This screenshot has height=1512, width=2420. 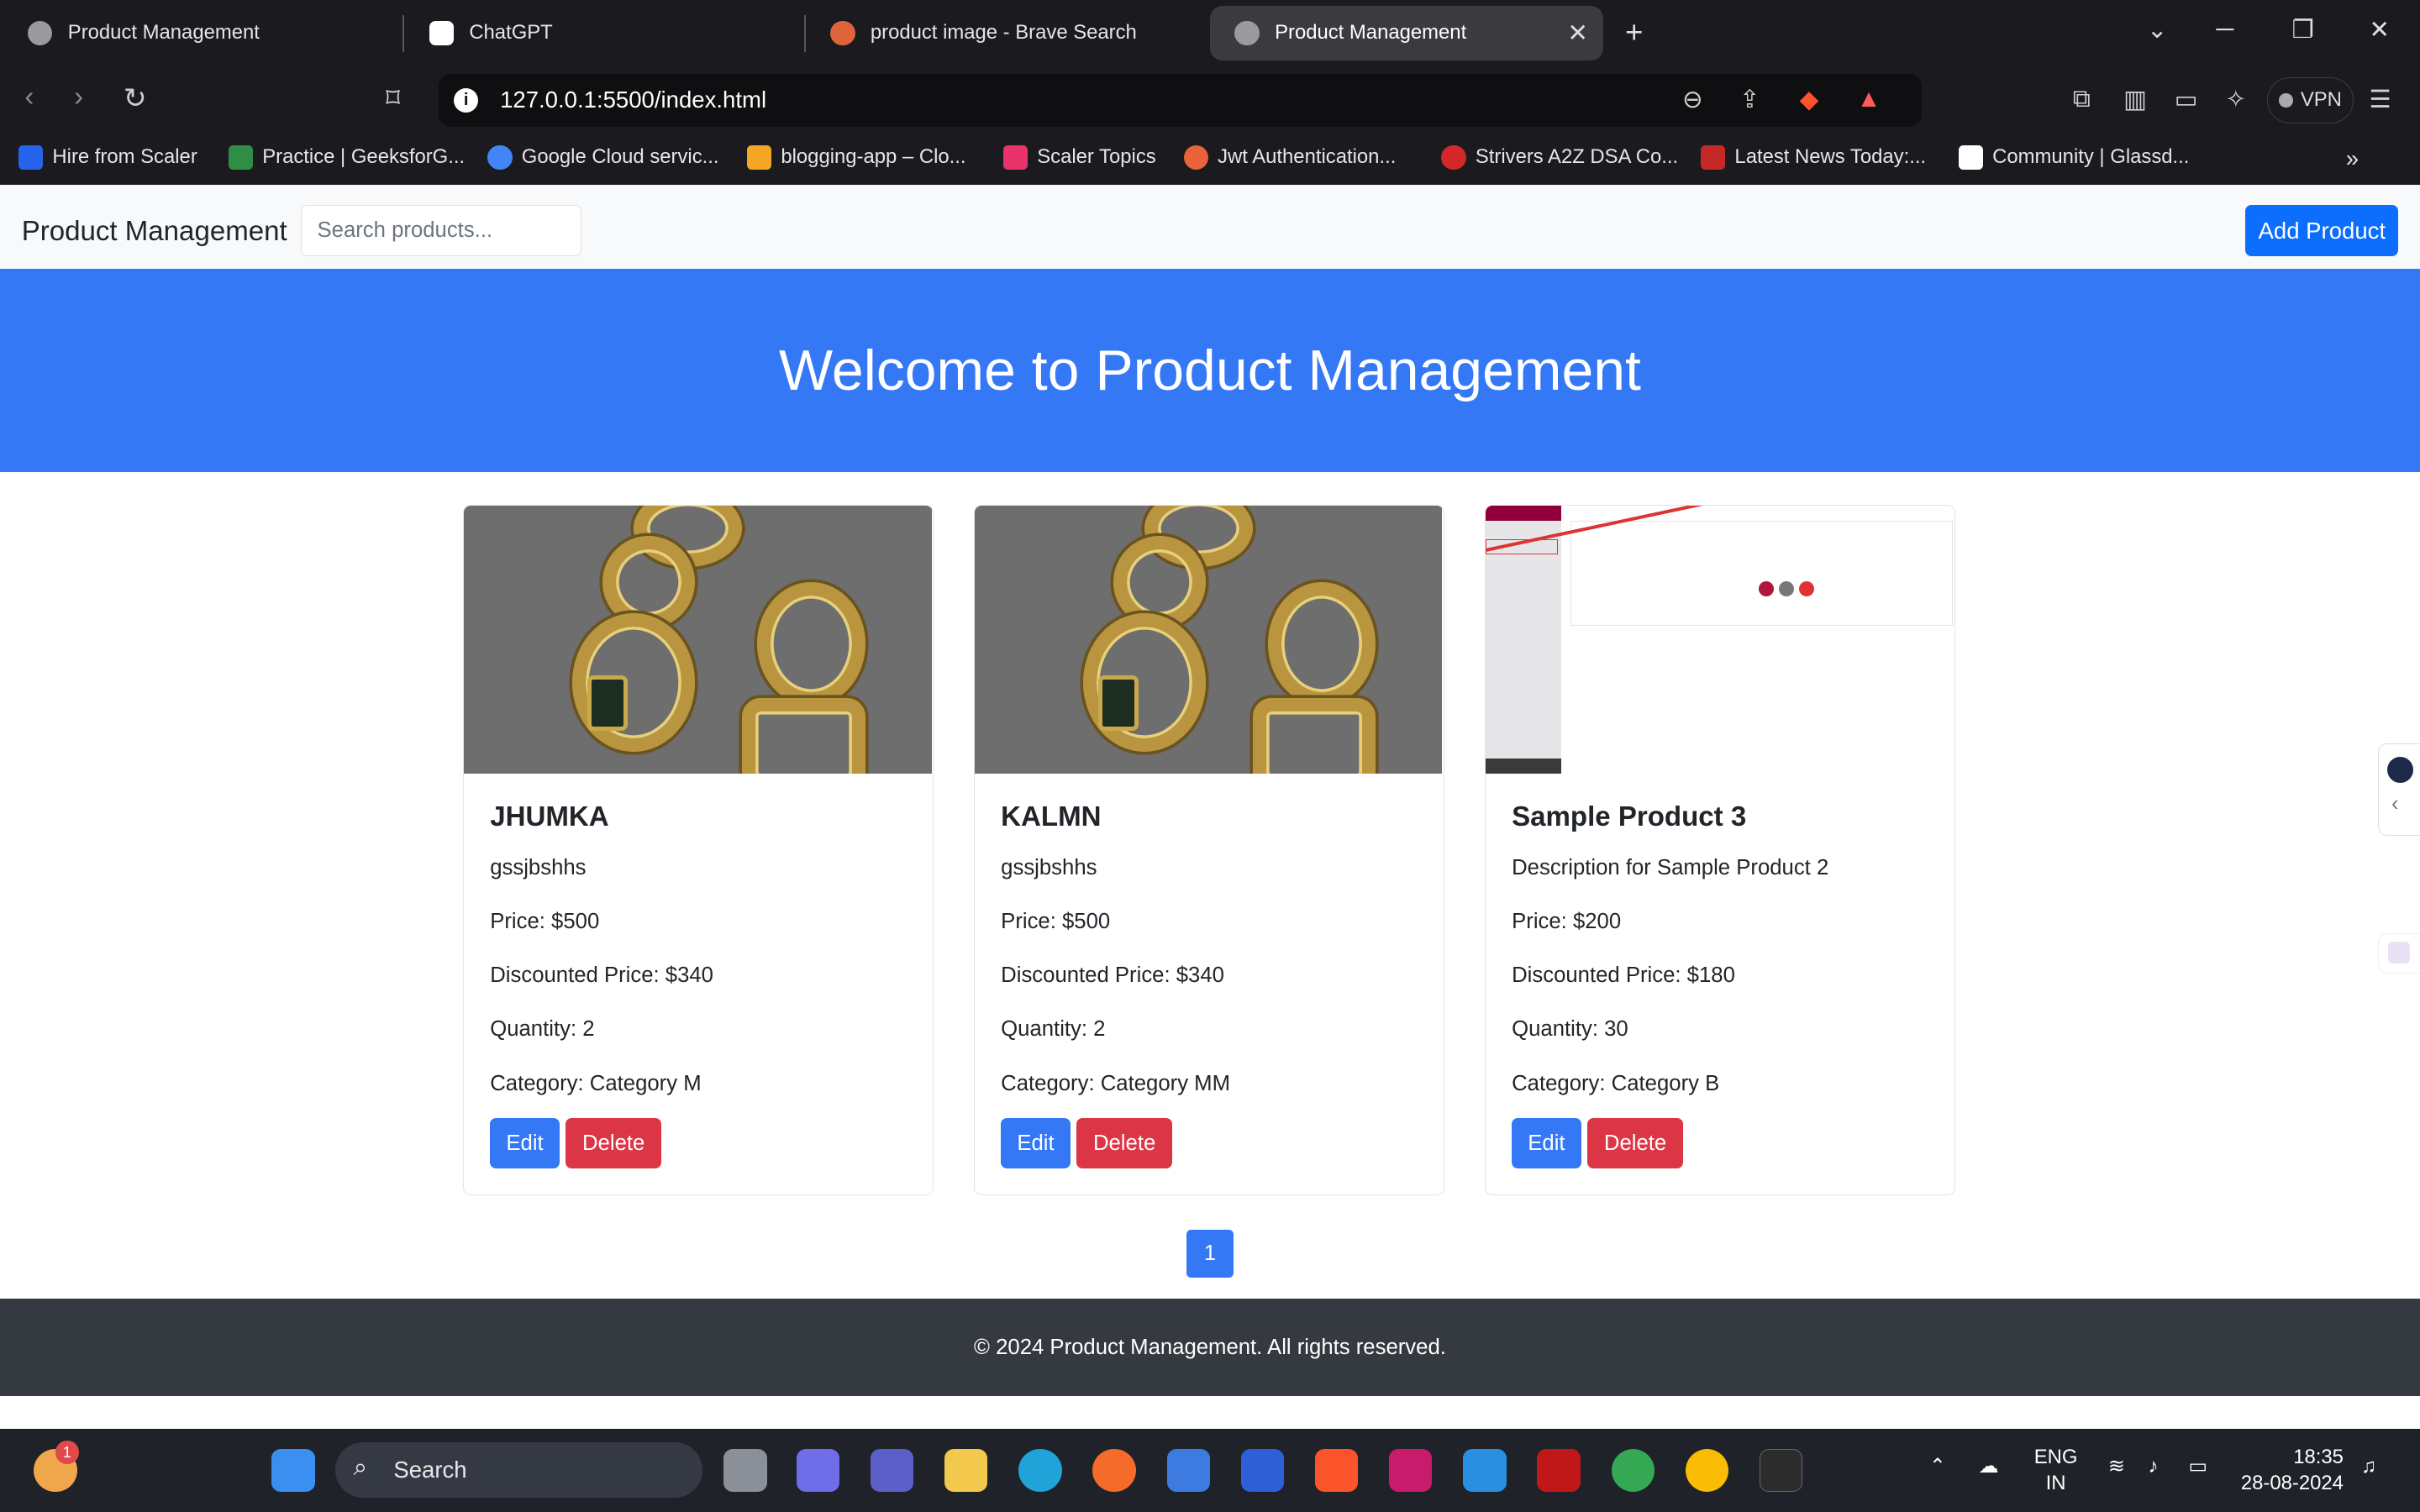 I want to click on battery-icon: ▭, so click(x=2197, y=1466).